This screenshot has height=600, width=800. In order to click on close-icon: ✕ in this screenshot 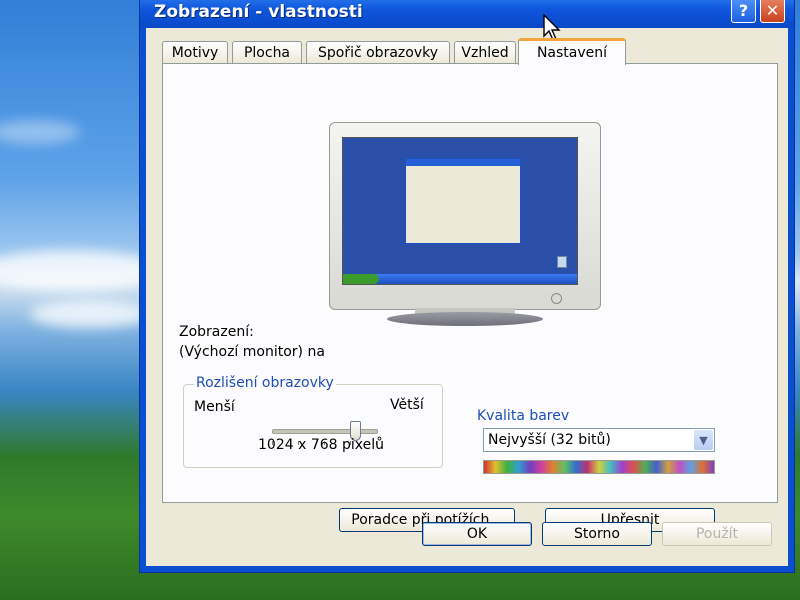, I will do `click(772, 11)`.